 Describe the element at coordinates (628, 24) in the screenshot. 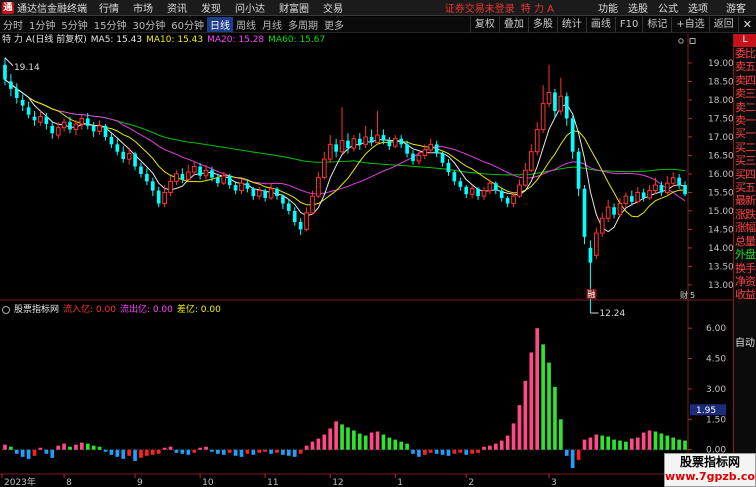

I see `f10-button: F10` at that location.